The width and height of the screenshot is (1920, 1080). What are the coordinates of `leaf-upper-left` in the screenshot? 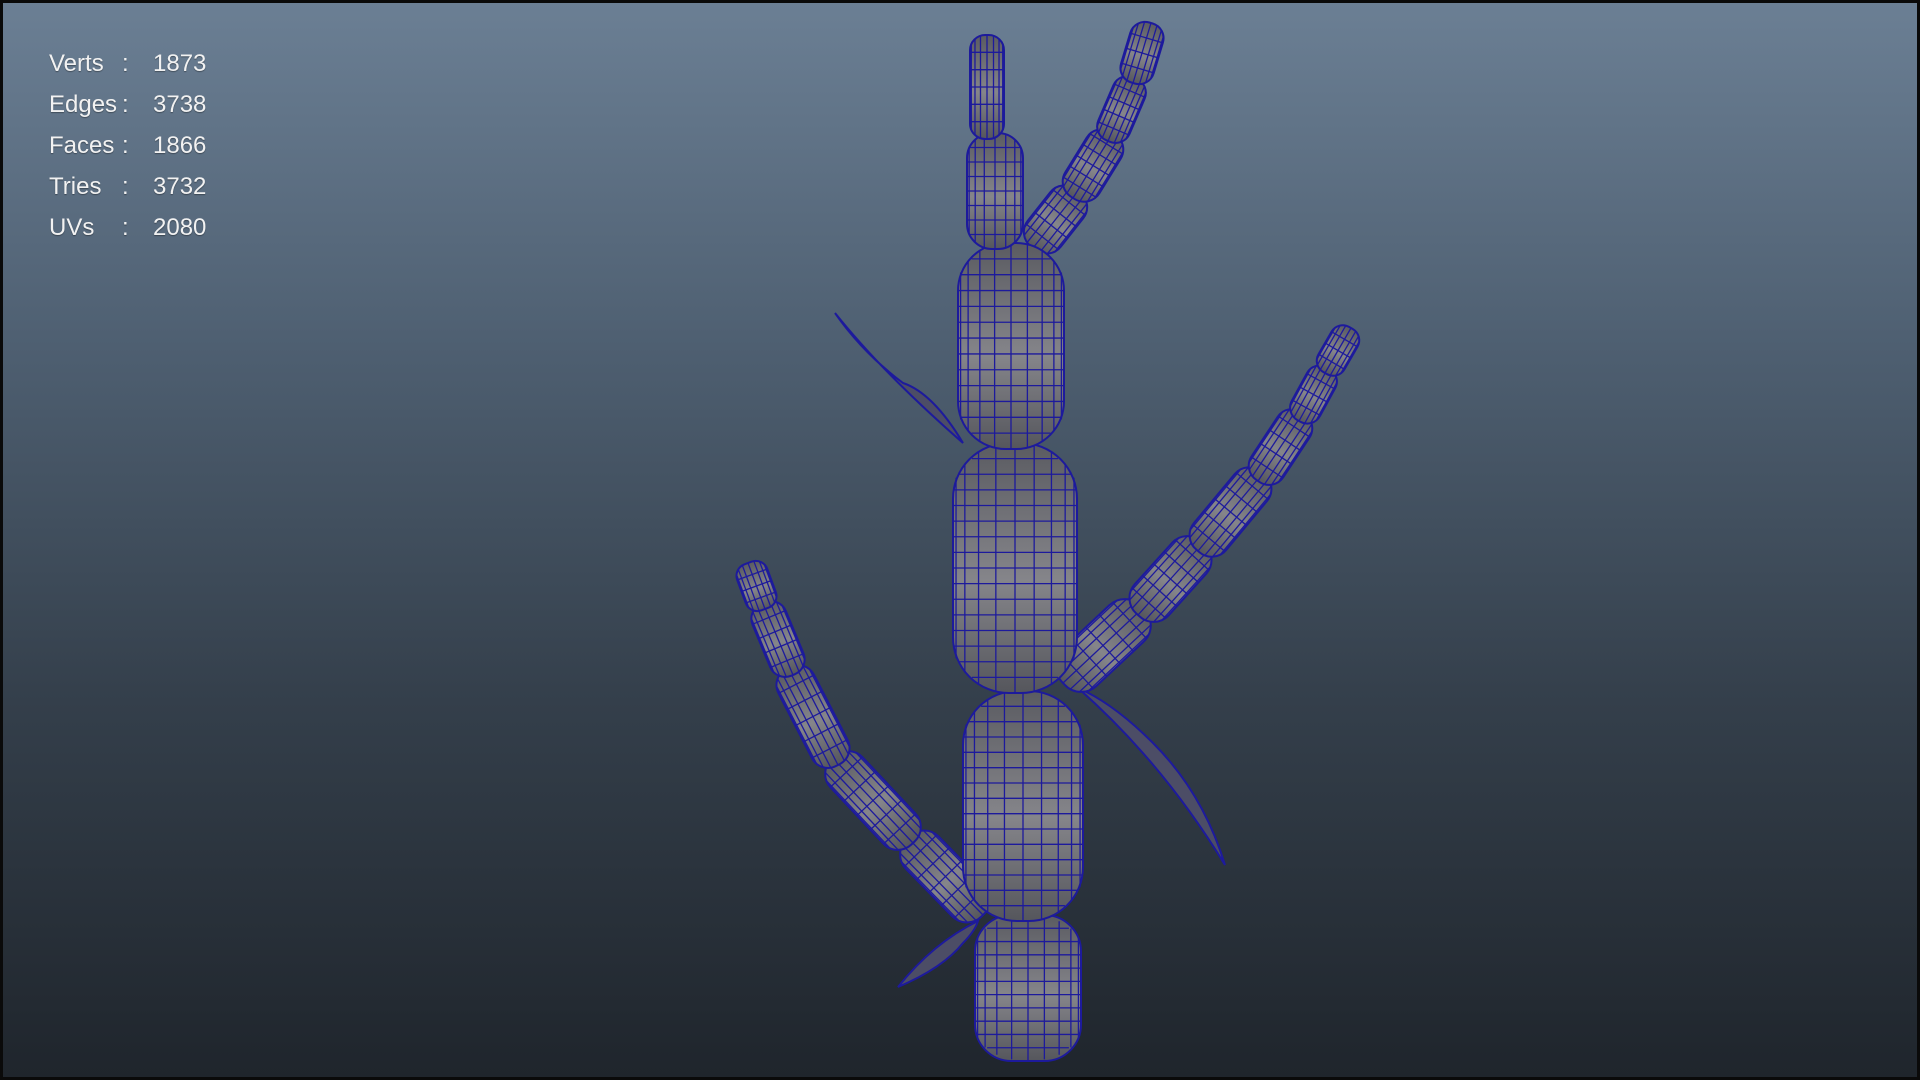 It's located at (899, 378).